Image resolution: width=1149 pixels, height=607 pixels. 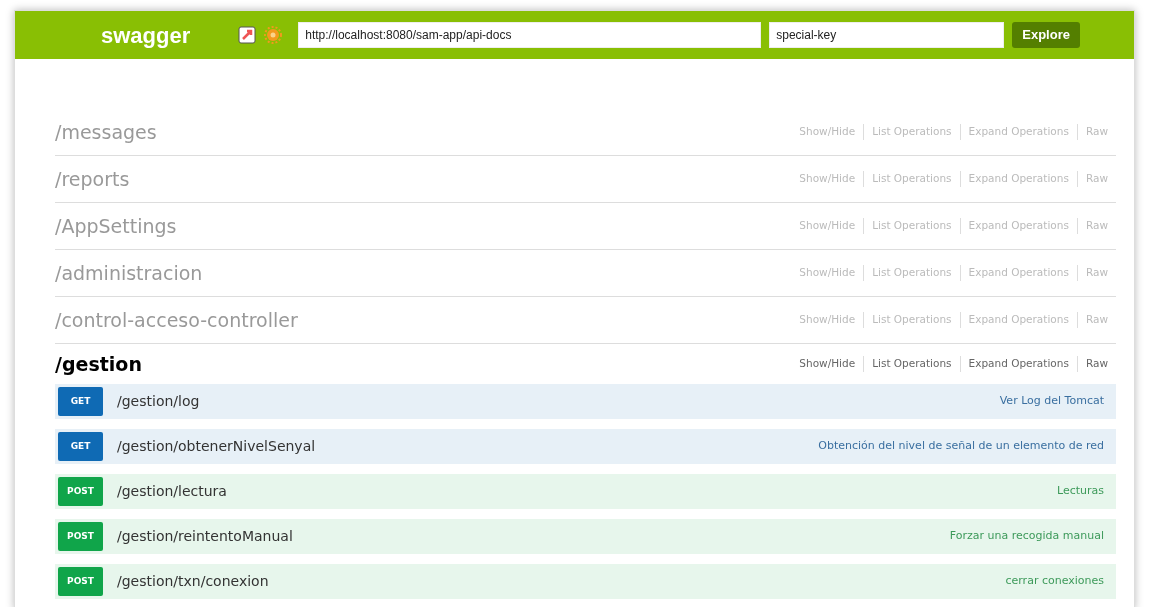 I want to click on operation-summary: Forzar una recogida manual, so click(x=1026, y=536).